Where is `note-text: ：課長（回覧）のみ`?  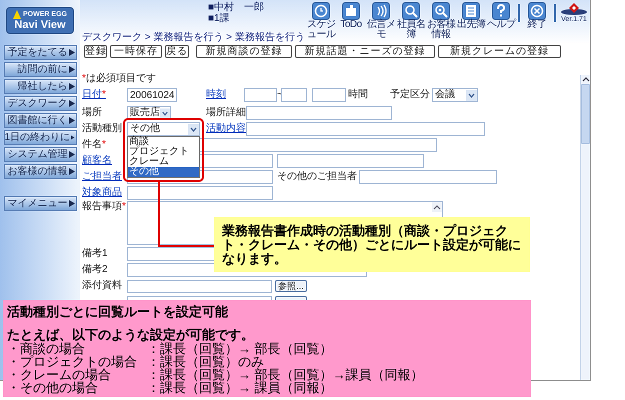 note-text: ：課長（回覧）のみ is located at coordinates (205, 361).